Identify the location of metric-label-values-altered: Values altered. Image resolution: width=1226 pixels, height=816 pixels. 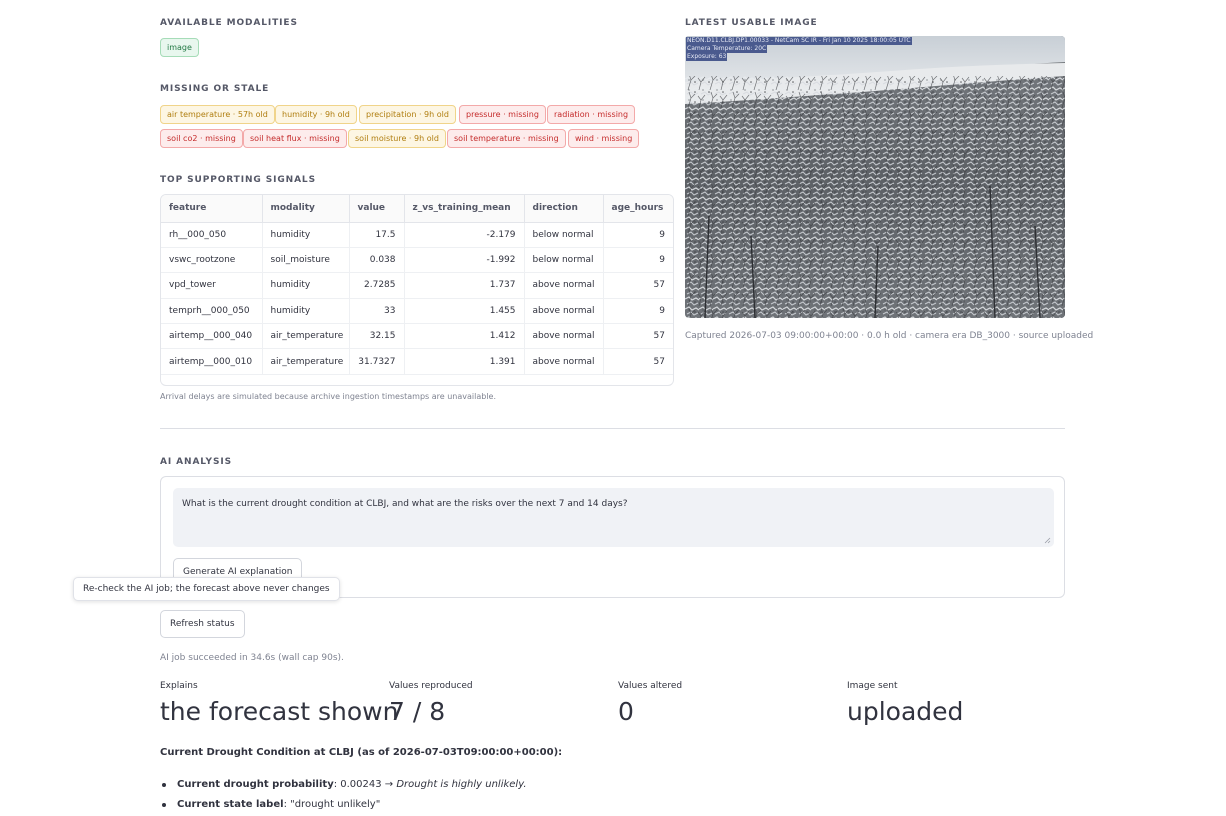
(650, 686).